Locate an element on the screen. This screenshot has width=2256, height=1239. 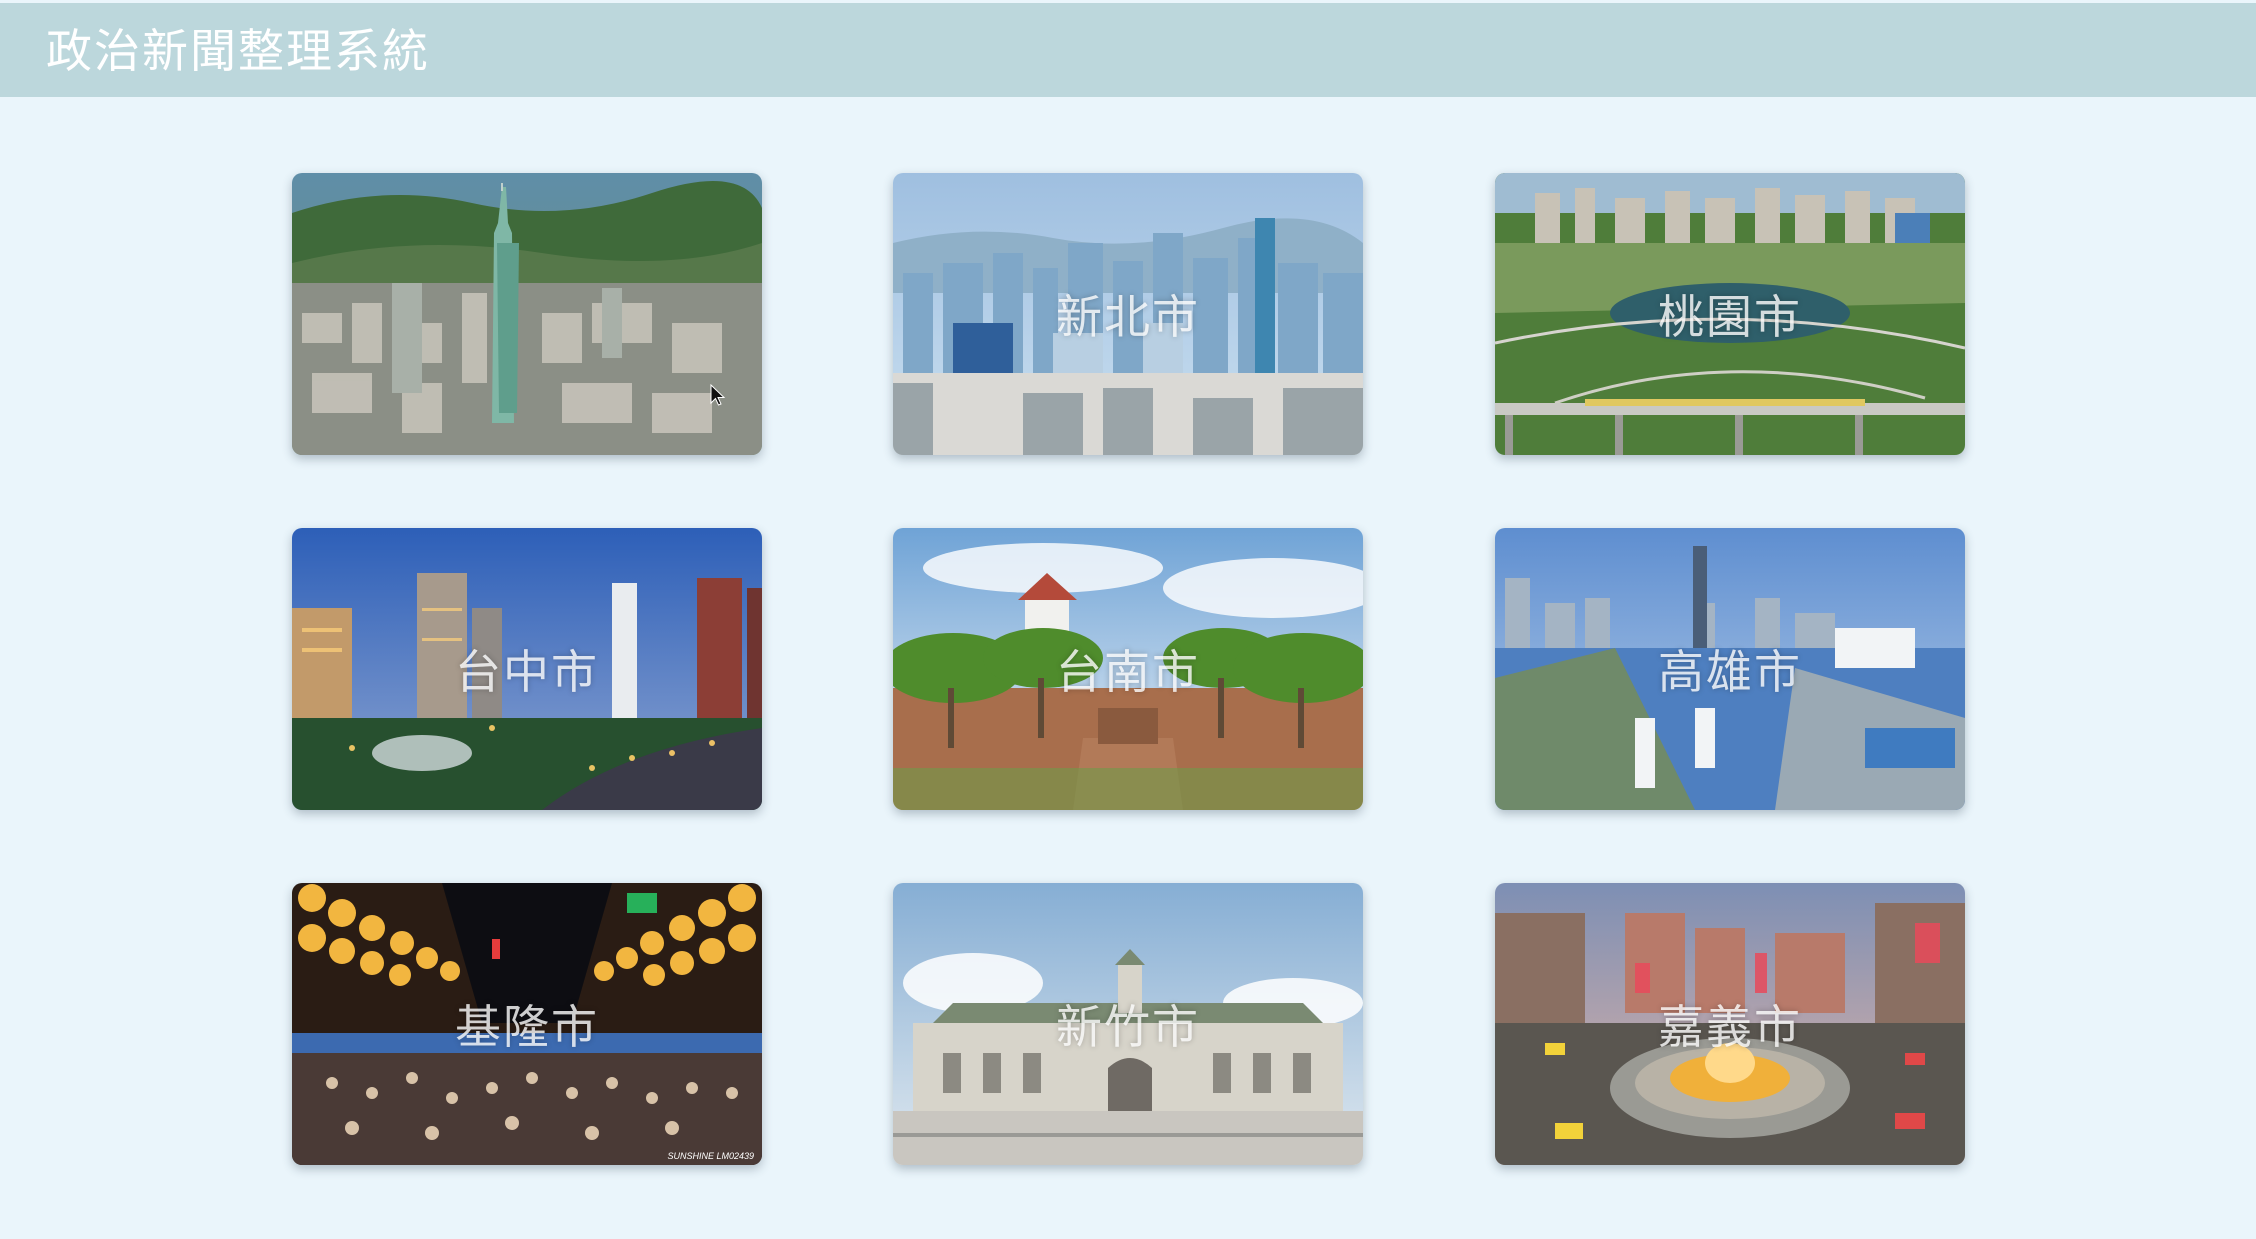
city-label: 新竹市 is located at coordinates (1128, 1027).